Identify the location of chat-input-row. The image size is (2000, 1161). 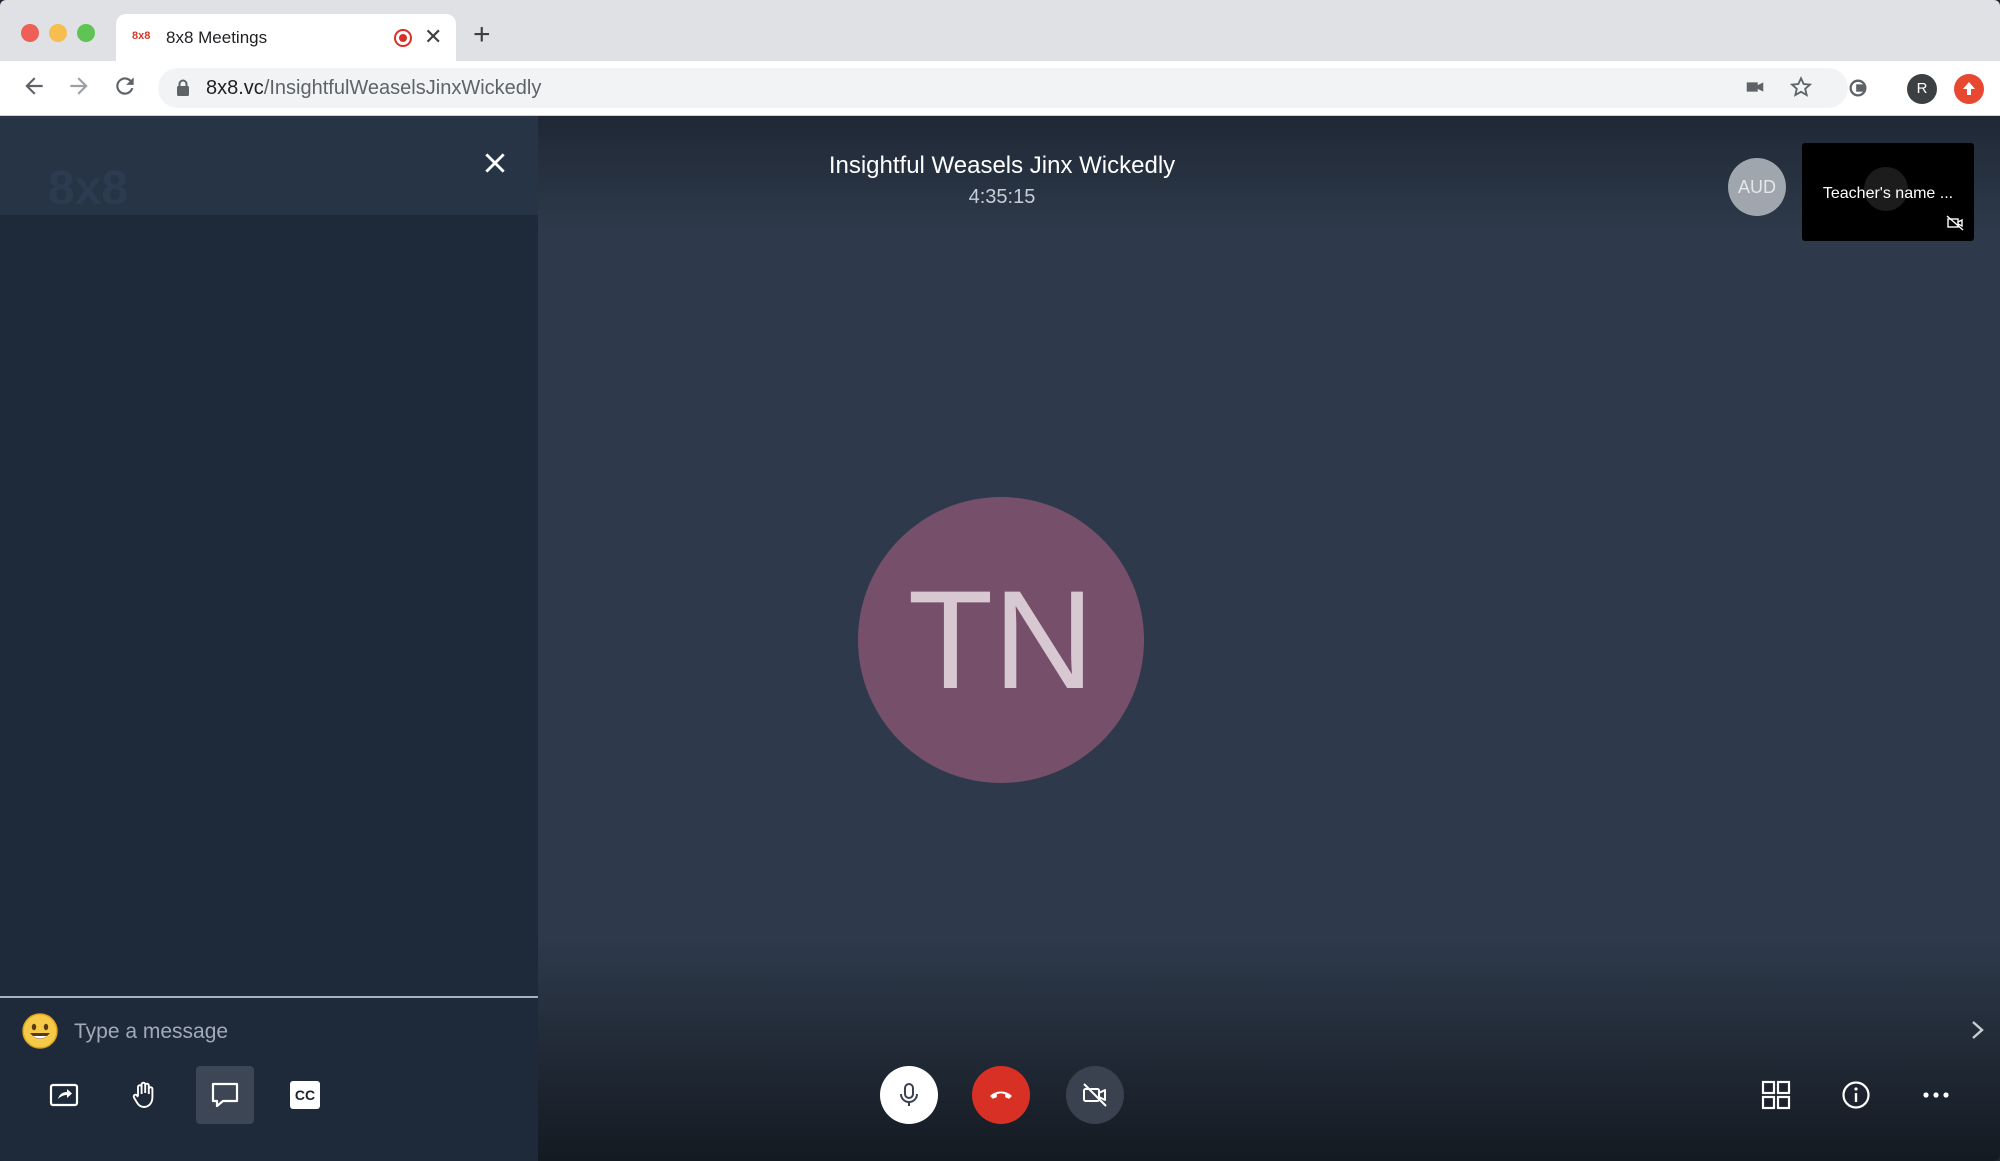
(269, 1032).